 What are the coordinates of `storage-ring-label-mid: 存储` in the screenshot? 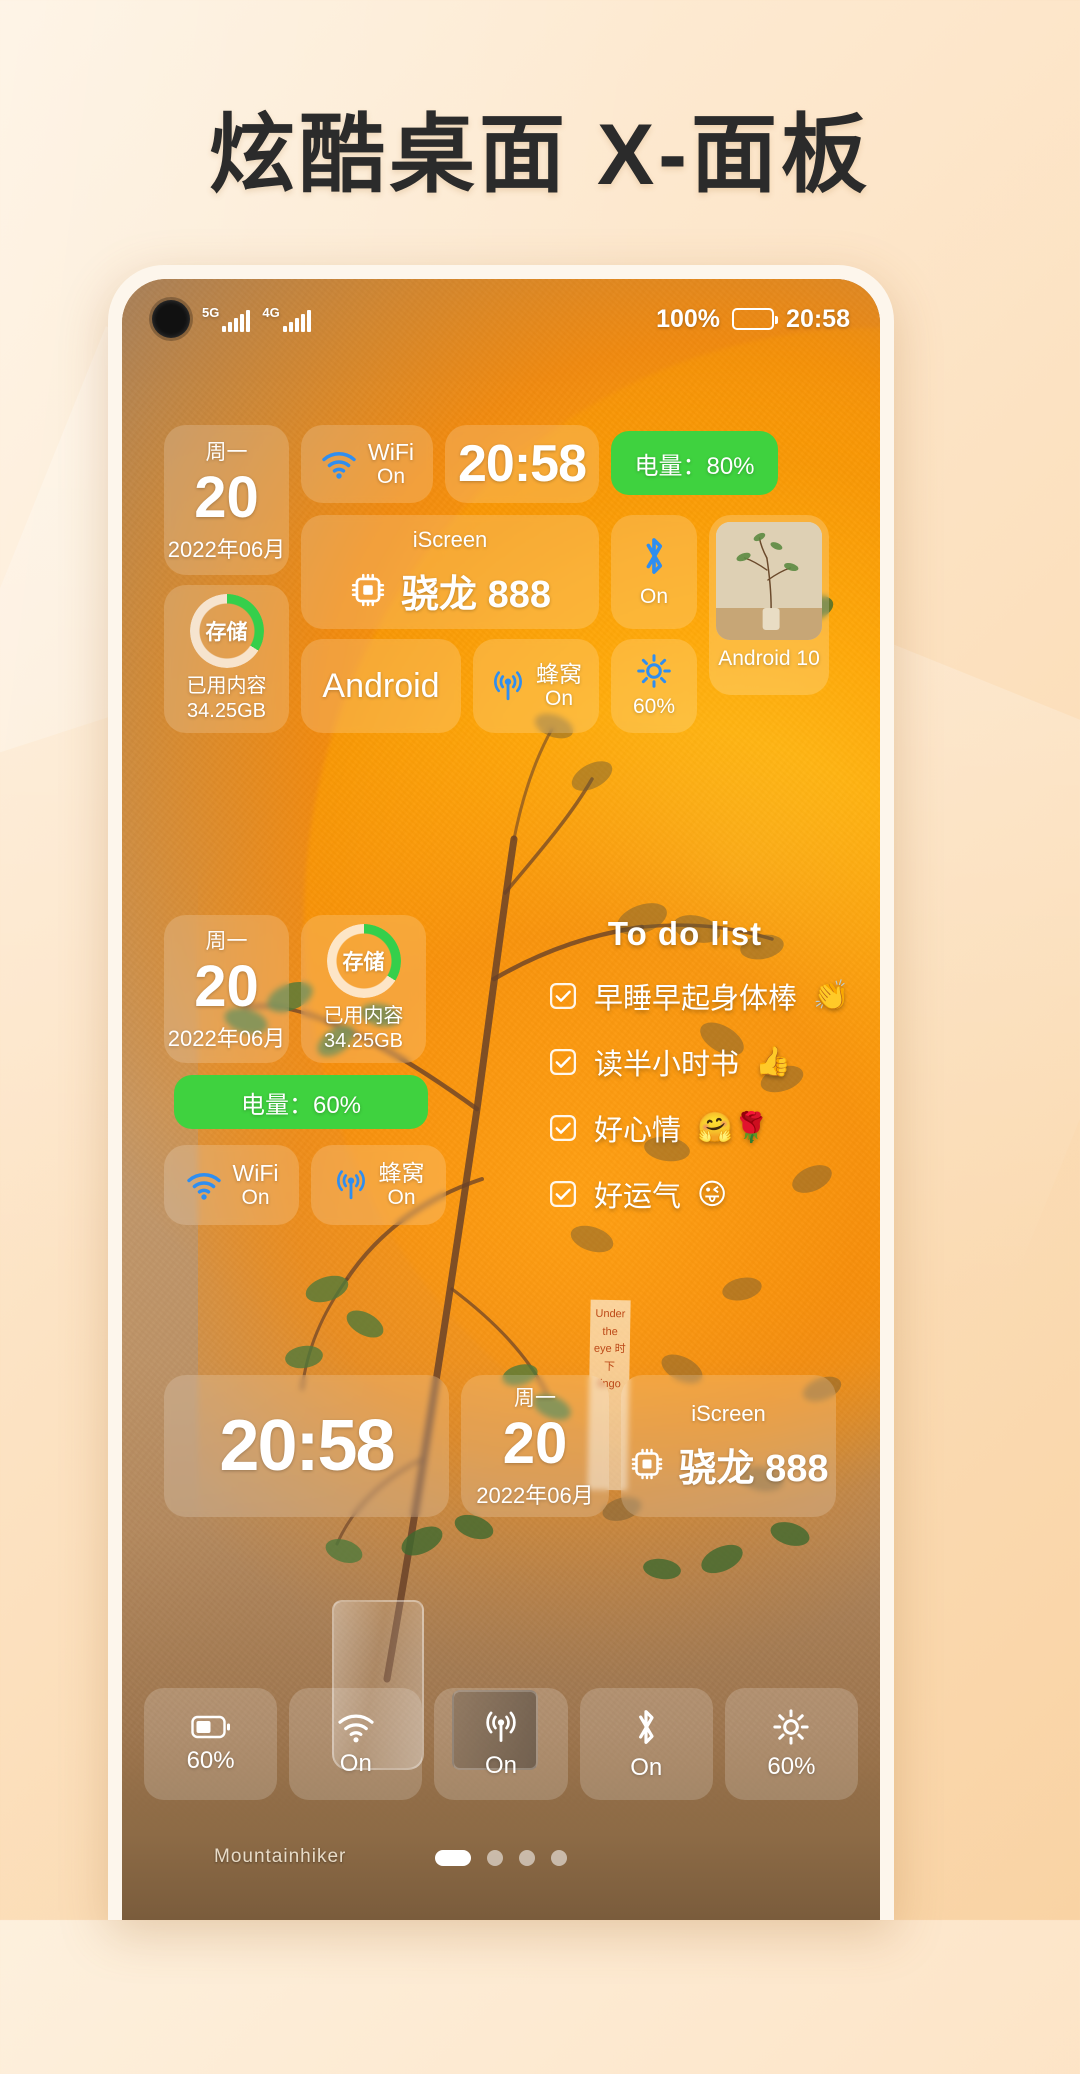 It's located at (363, 962).